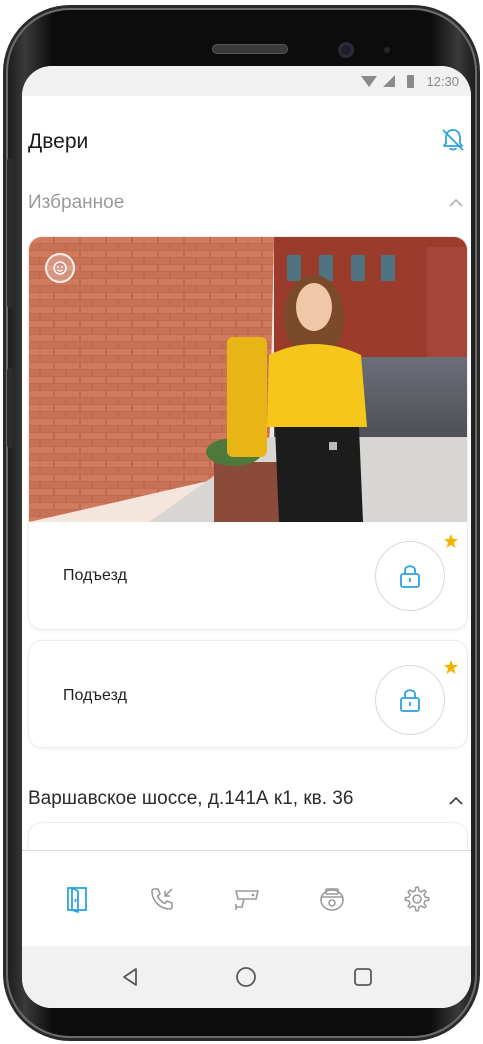 The width and height of the screenshot is (483, 1044). What do you see at coordinates (246, 138) in the screenshot?
I see `app-header: Двери` at bounding box center [246, 138].